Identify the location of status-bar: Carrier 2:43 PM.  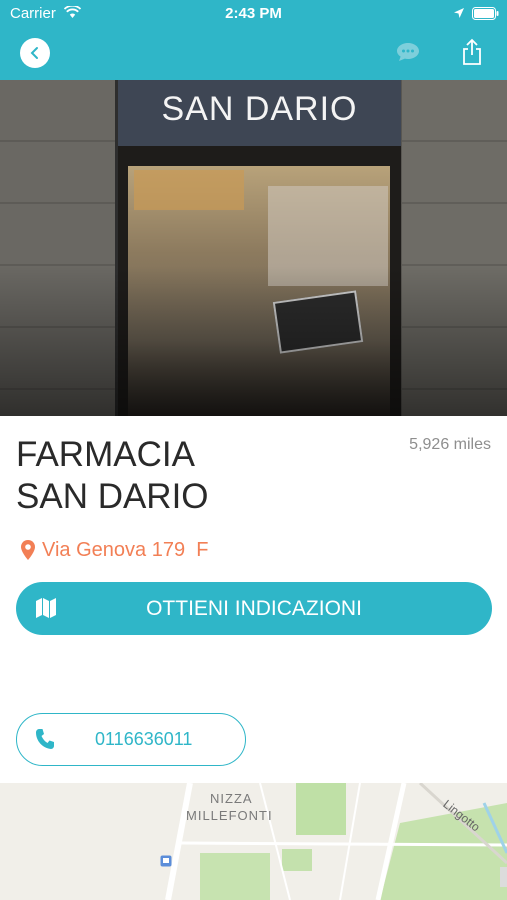
(253, 14).